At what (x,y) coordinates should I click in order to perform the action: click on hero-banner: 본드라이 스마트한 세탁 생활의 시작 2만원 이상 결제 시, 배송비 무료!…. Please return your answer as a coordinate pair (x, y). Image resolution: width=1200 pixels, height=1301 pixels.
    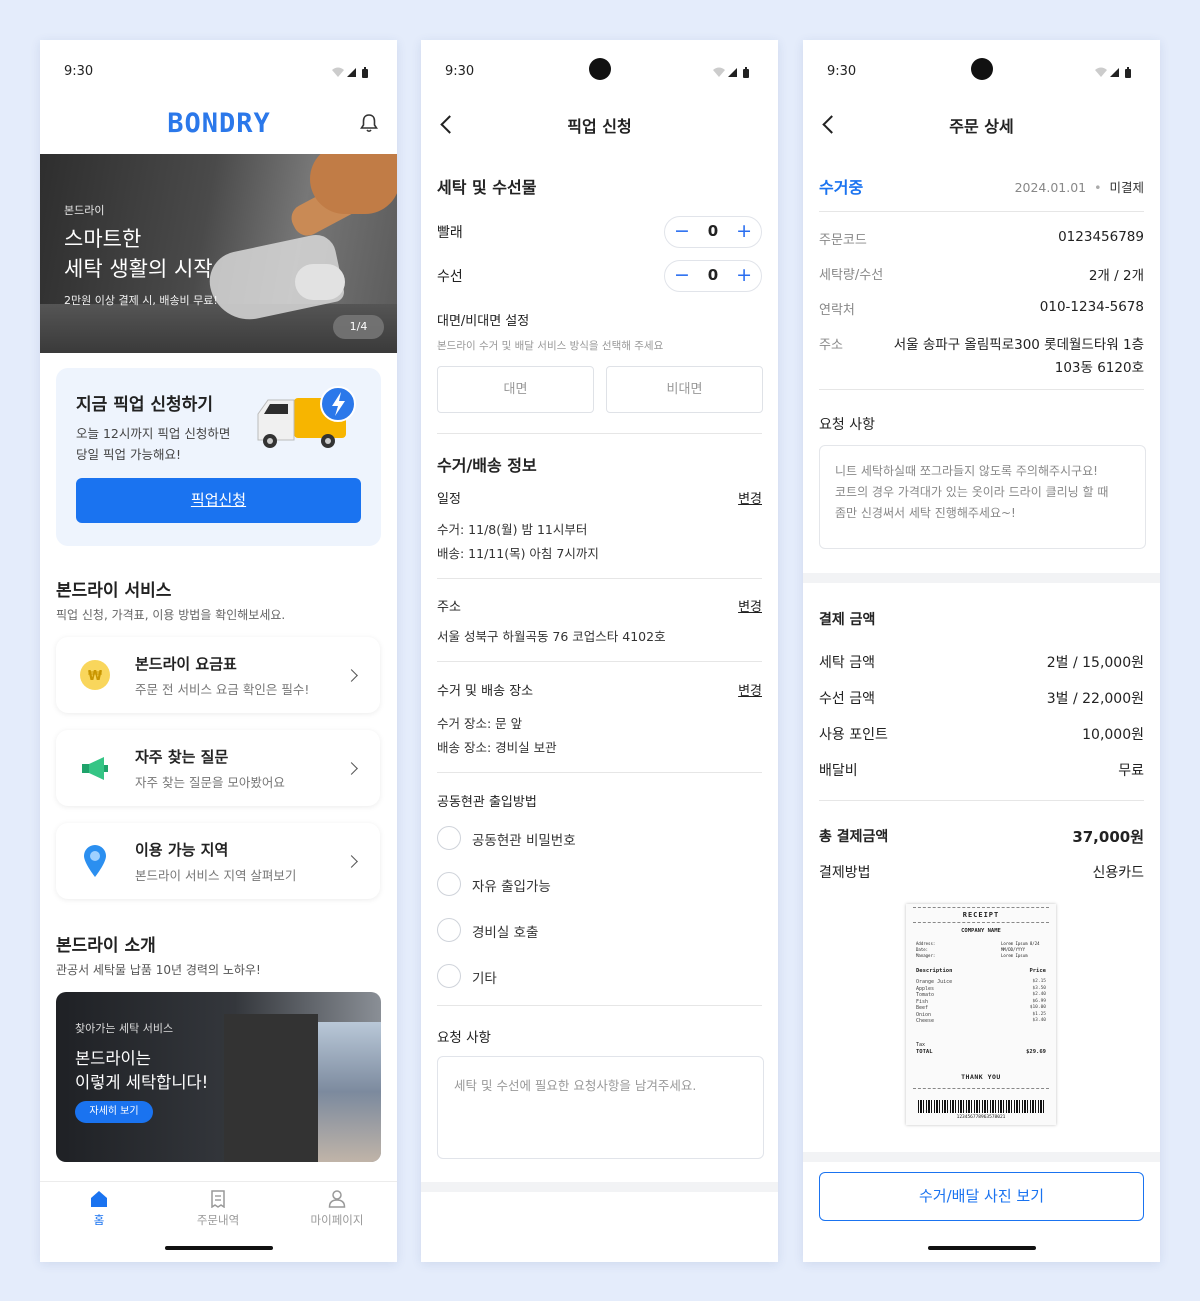
    Looking at the image, I should click on (218, 253).